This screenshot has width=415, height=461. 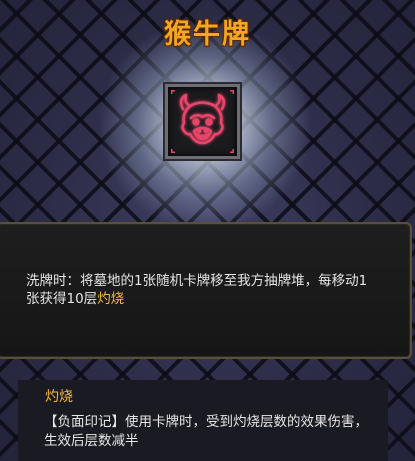 I want to click on card-description: 洗牌时：将墓地的1张随机卡牌移至我方抽牌堆，每移动1张获得10层灼烧, so click(x=202, y=290).